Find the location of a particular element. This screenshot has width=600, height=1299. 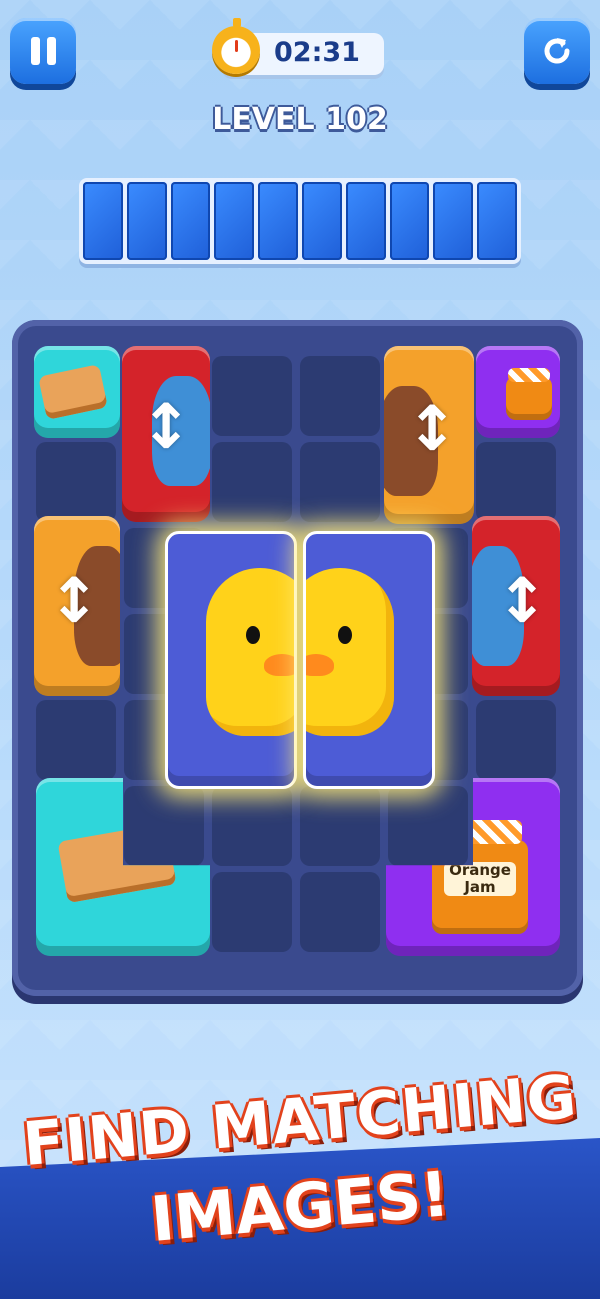

tile-jam-small is located at coordinates (518, 392).